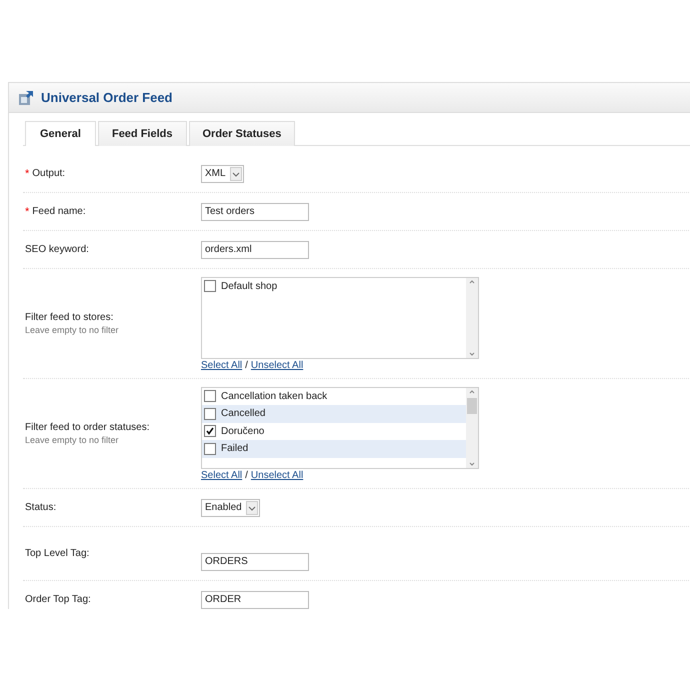 Image resolution: width=690 pixels, height=690 pixels. Describe the element at coordinates (255, 211) in the screenshot. I see `text-field: Test orders` at that location.